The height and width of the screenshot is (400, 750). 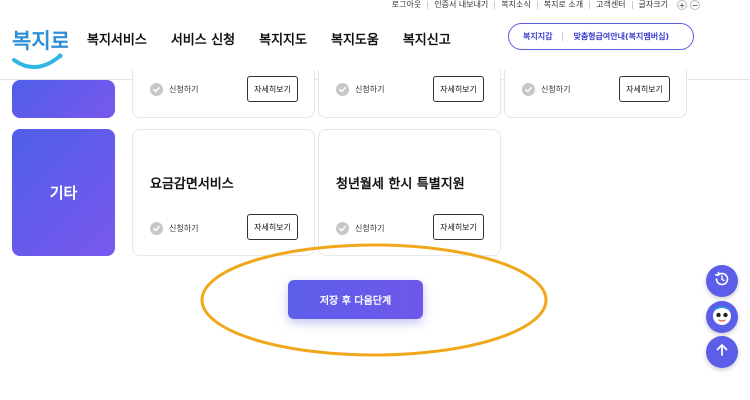 I want to click on arrow-up-icon, so click(x=722, y=352).